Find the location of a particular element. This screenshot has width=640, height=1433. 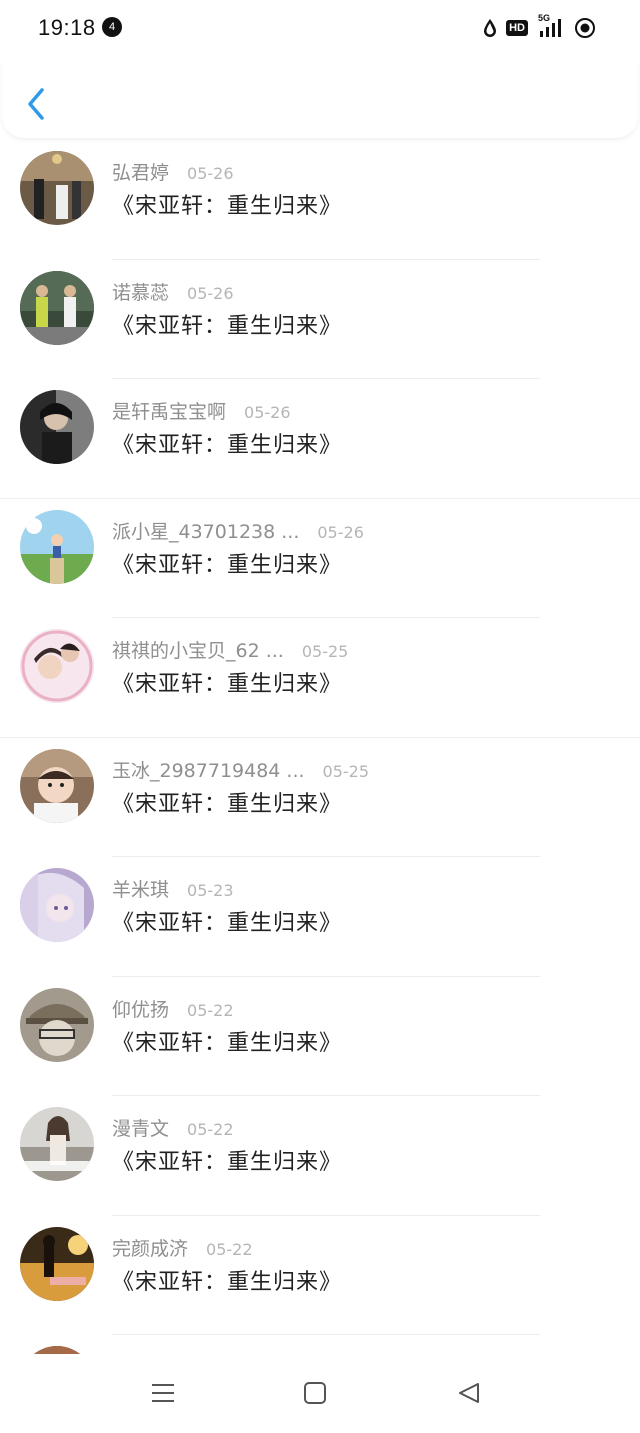

post-date: 05-23 is located at coordinates (210, 890).